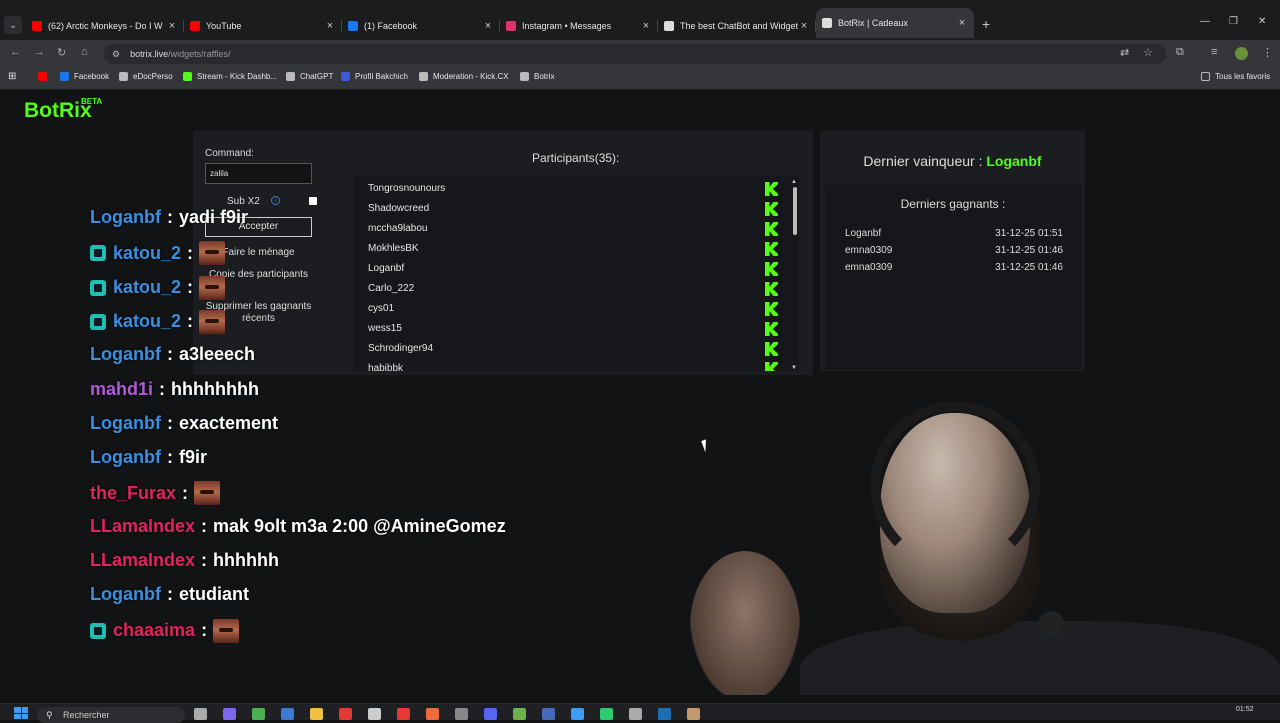 The image size is (1280, 723). Describe the element at coordinates (63, 110) in the screenshot. I see `botrix-logo: BotRix BETA` at that location.